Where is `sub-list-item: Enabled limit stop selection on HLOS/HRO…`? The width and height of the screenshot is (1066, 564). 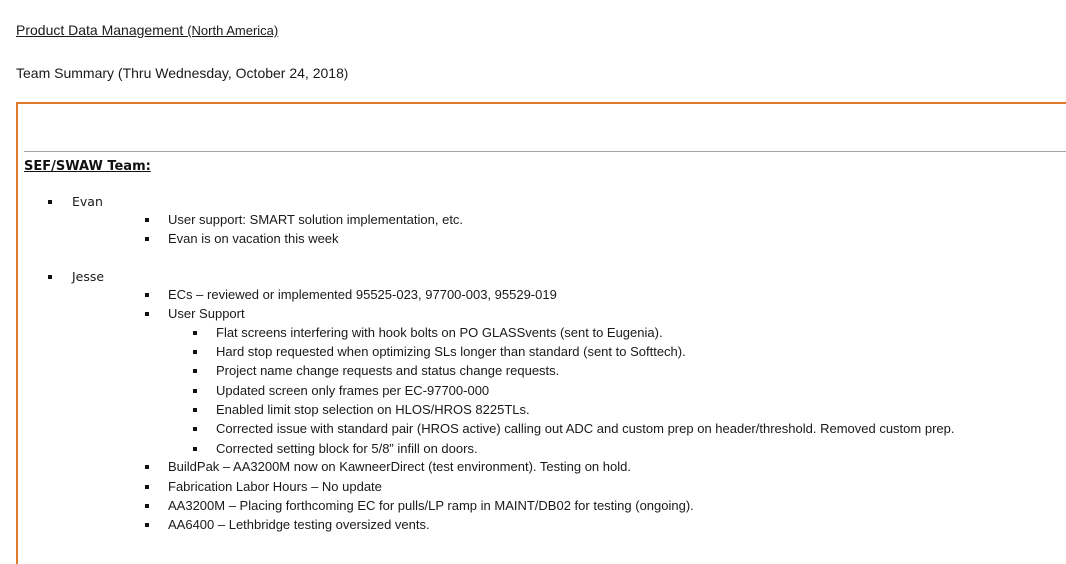 sub-list-item: Enabled limit stop selection on HLOS/HRO… is located at coordinates (373, 409).